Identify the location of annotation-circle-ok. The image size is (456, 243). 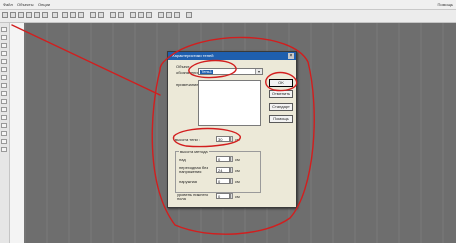
(281, 81).